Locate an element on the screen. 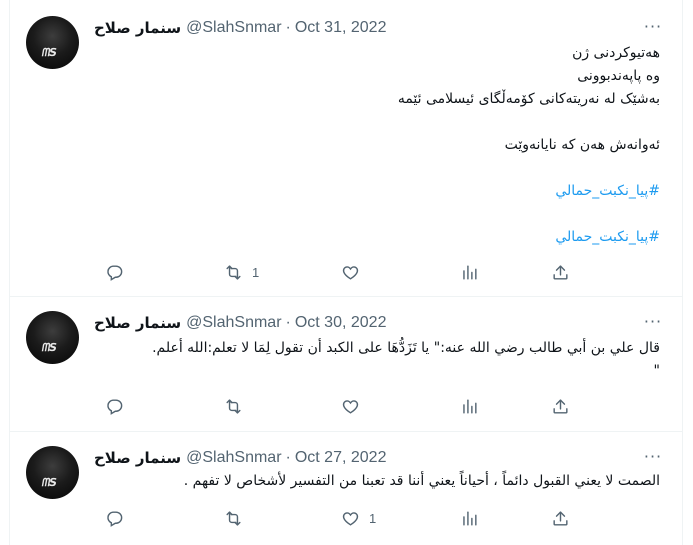  like-button: 1 is located at coordinates (358, 518).